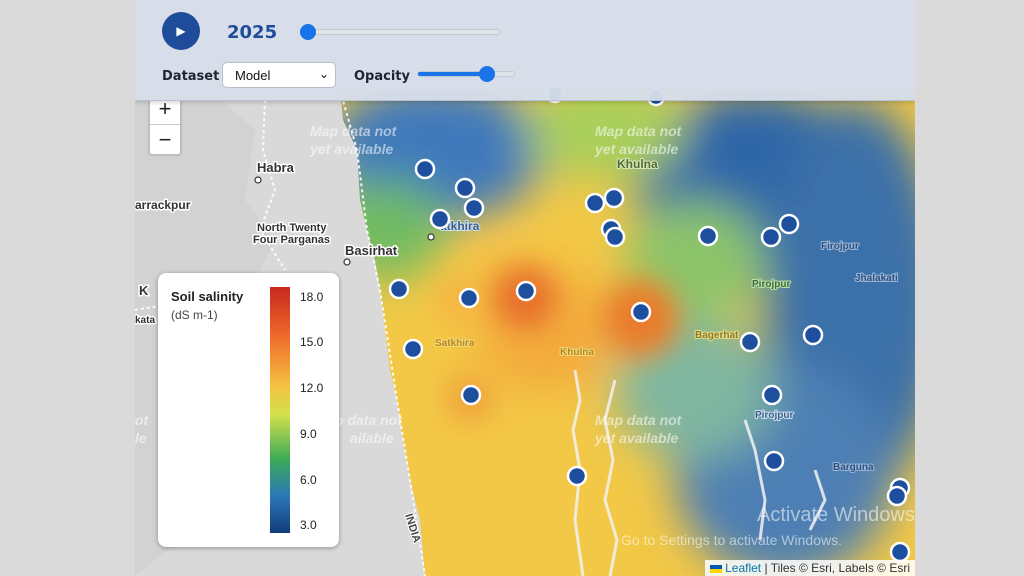  Describe the element at coordinates (372, 438) in the screenshot. I see `nodata-text-8: ailable` at that location.